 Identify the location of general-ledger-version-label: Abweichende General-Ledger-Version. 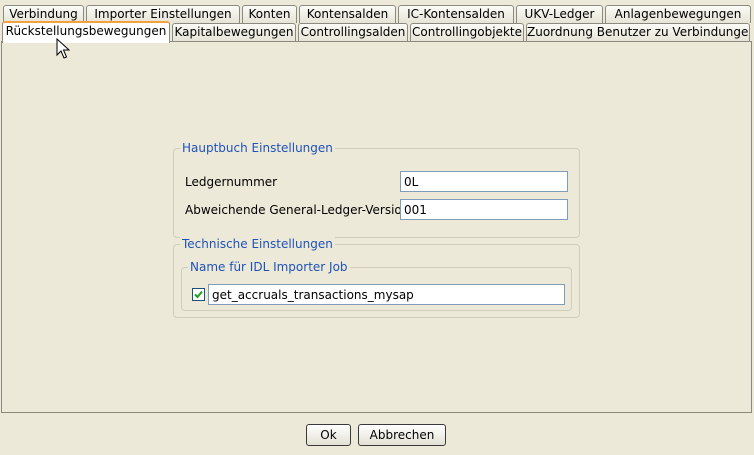
(297, 210).